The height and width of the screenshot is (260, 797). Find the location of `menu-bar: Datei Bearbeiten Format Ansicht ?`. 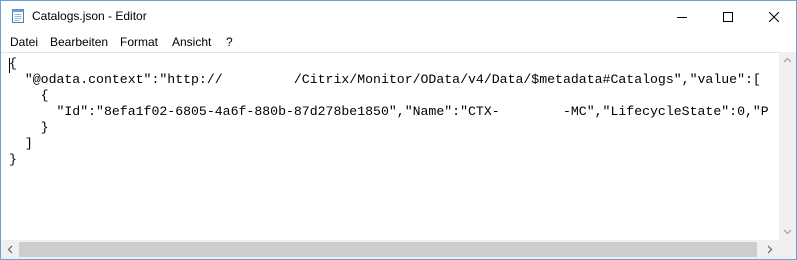

menu-bar: Datei Bearbeiten Format Ansicht ? is located at coordinates (398, 42).